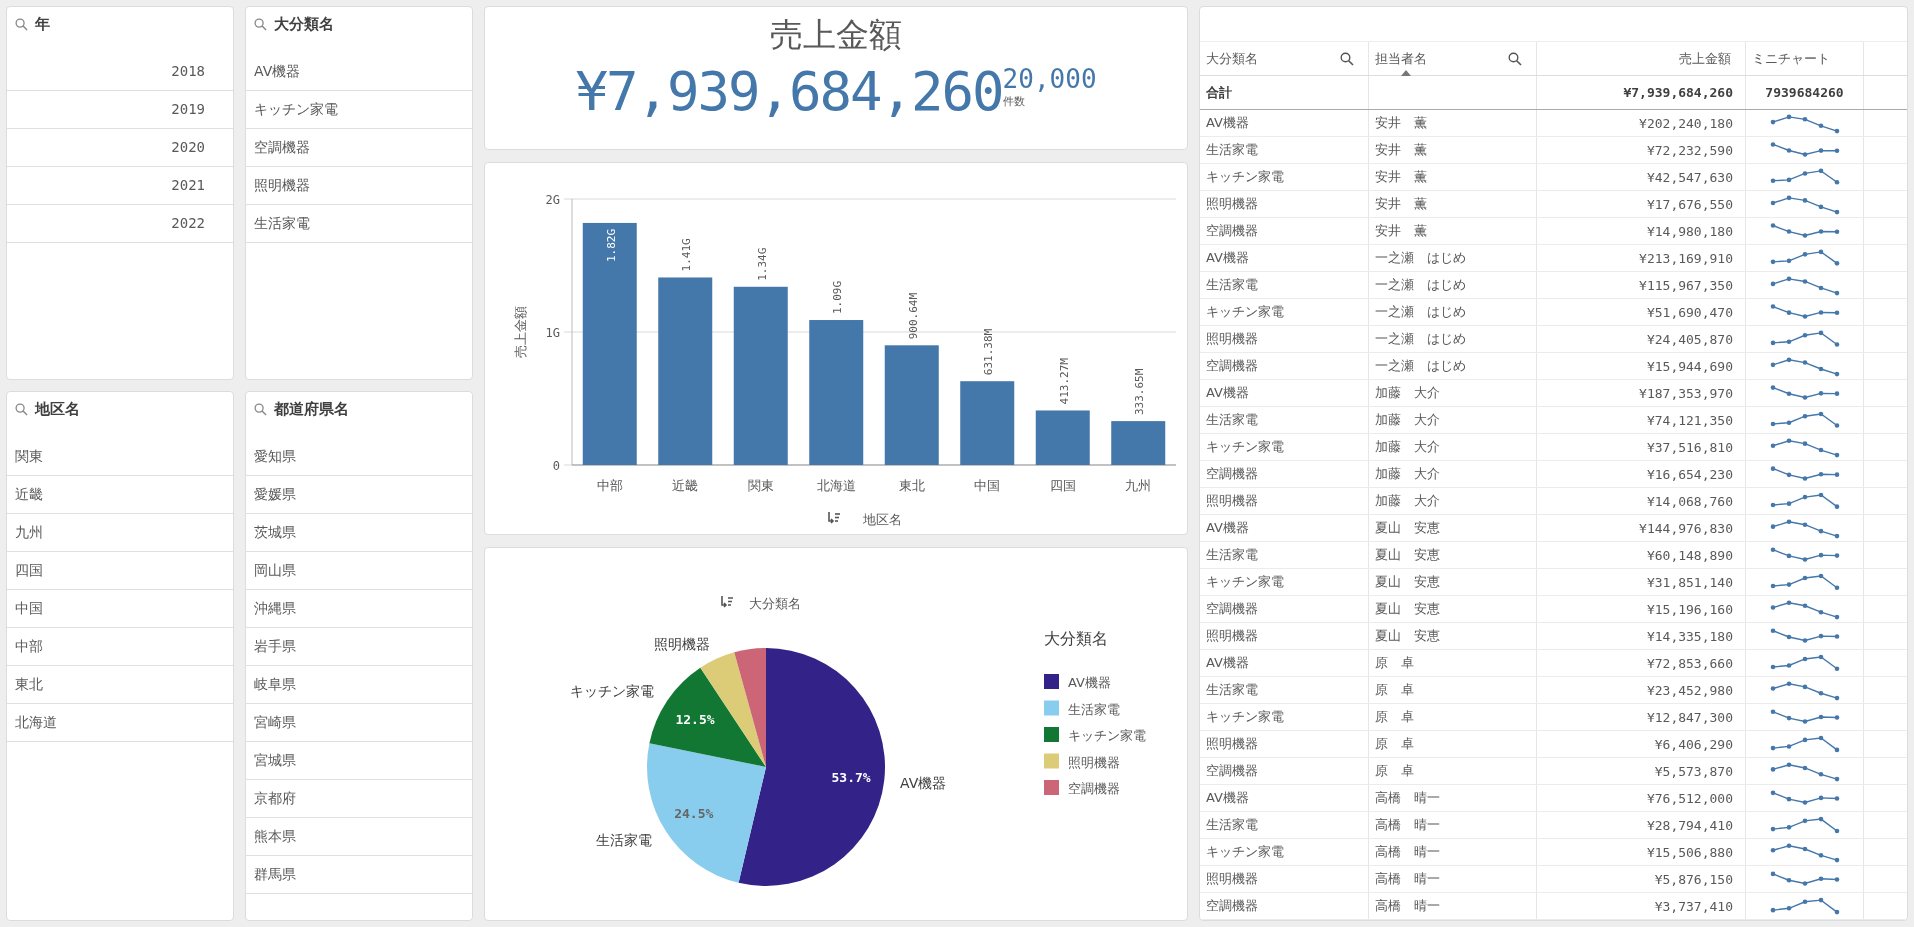  Describe the element at coordinates (1641, 258) in the screenshot. I see `table-cell: ¥213,169,910` at that location.